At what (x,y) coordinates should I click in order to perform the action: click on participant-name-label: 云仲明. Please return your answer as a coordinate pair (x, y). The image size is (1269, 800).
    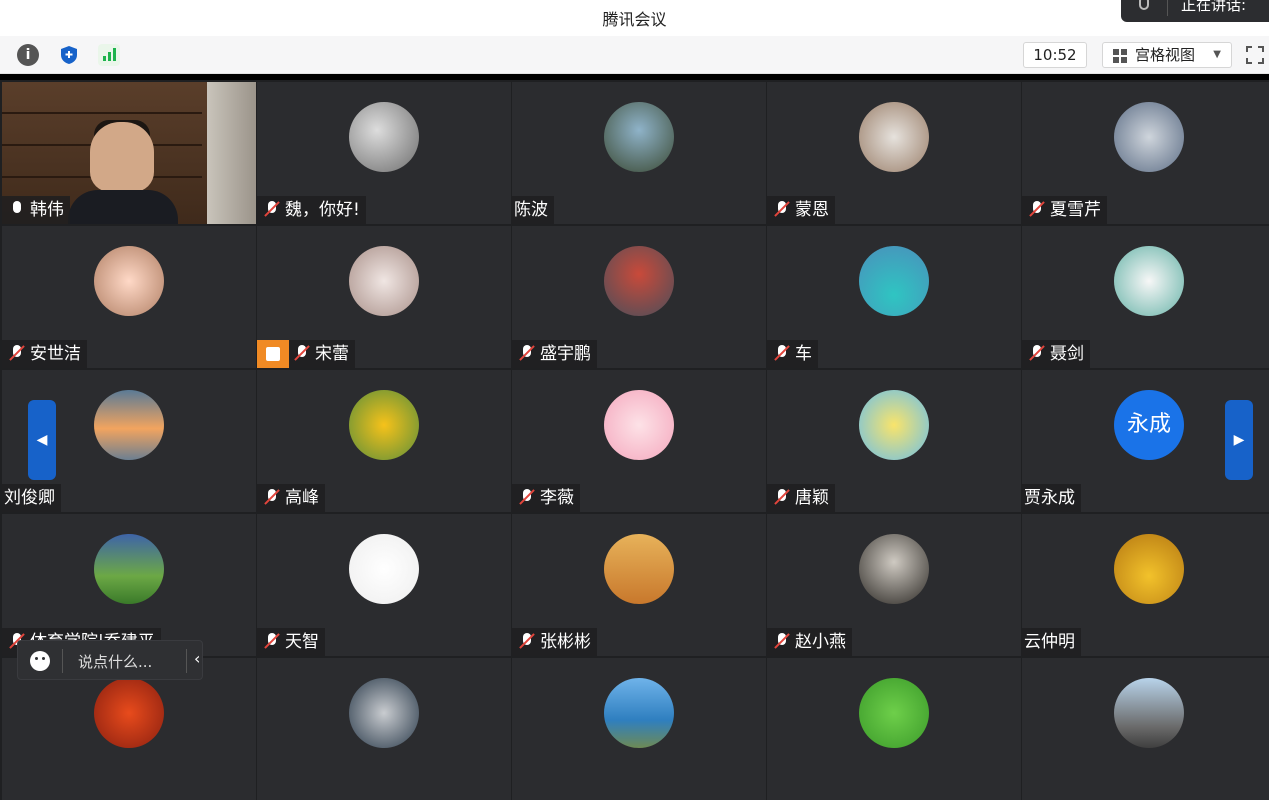
    Looking at the image, I should click on (1051, 642).